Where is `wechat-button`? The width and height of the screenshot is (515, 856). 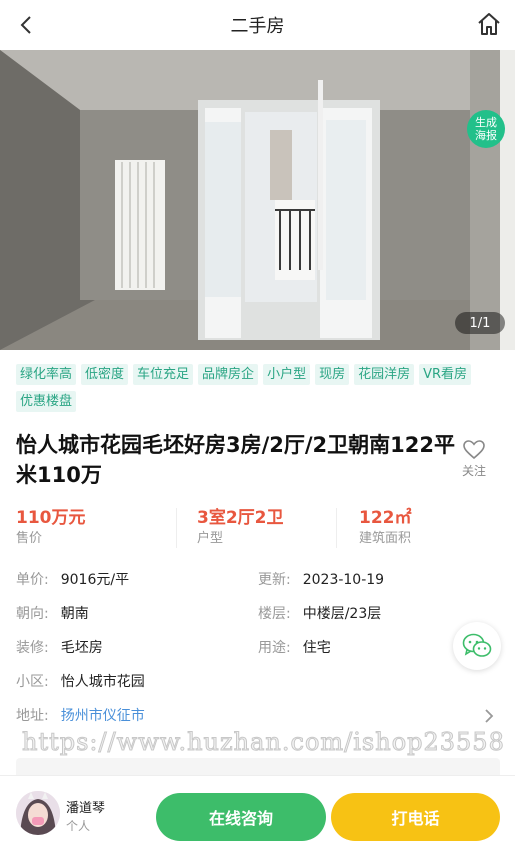
wechat-button is located at coordinates (477, 646).